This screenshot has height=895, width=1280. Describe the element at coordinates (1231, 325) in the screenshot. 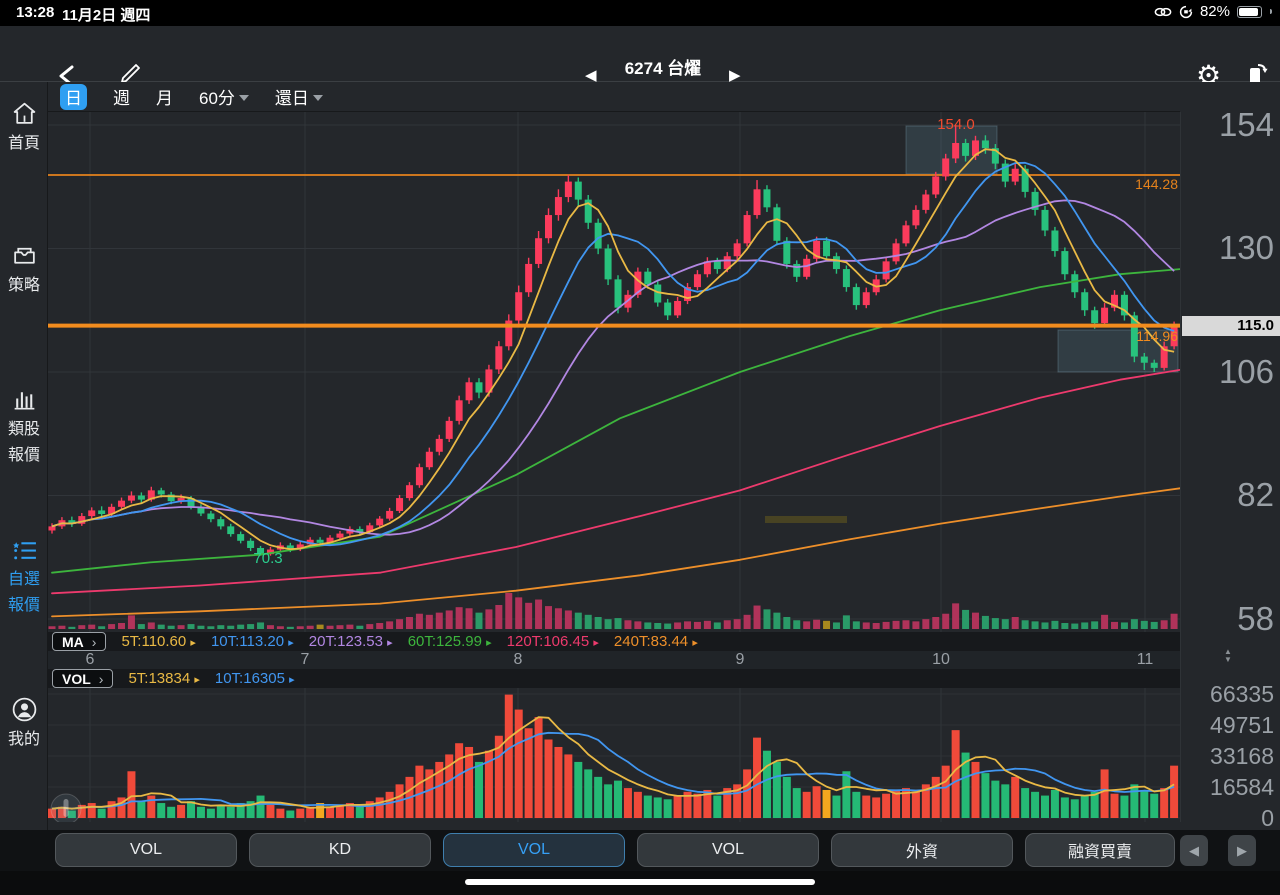

I see `current-price-badge: 115.0` at that location.